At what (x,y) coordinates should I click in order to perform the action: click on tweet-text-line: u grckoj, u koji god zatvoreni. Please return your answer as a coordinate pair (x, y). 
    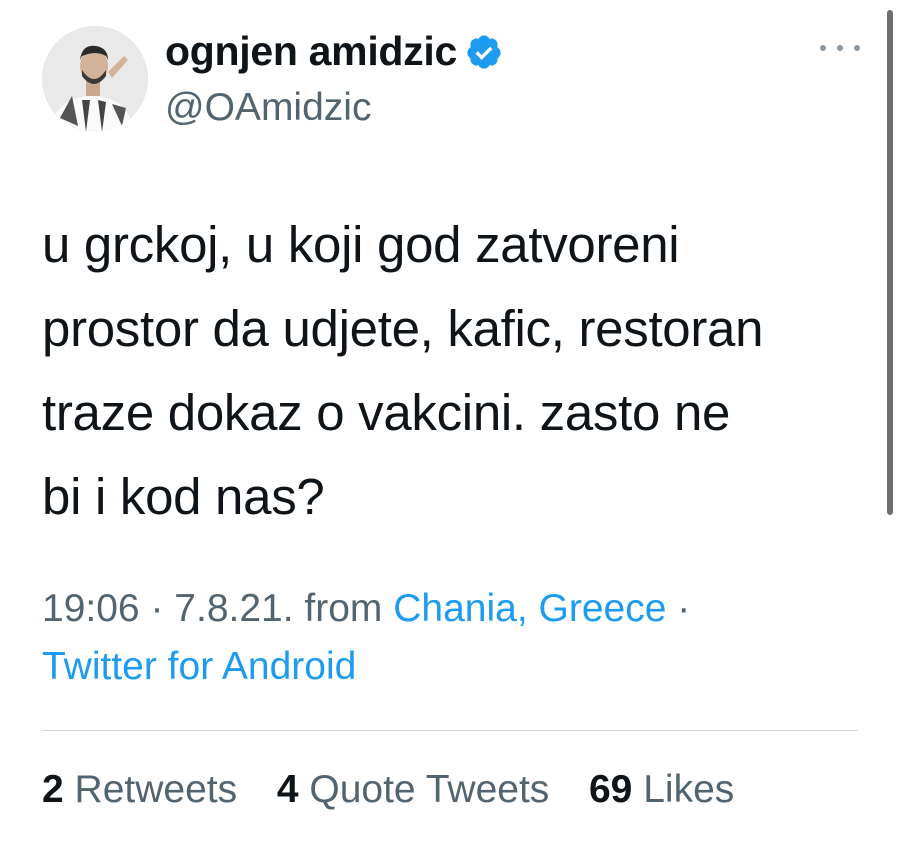
    Looking at the image, I should click on (361, 244).